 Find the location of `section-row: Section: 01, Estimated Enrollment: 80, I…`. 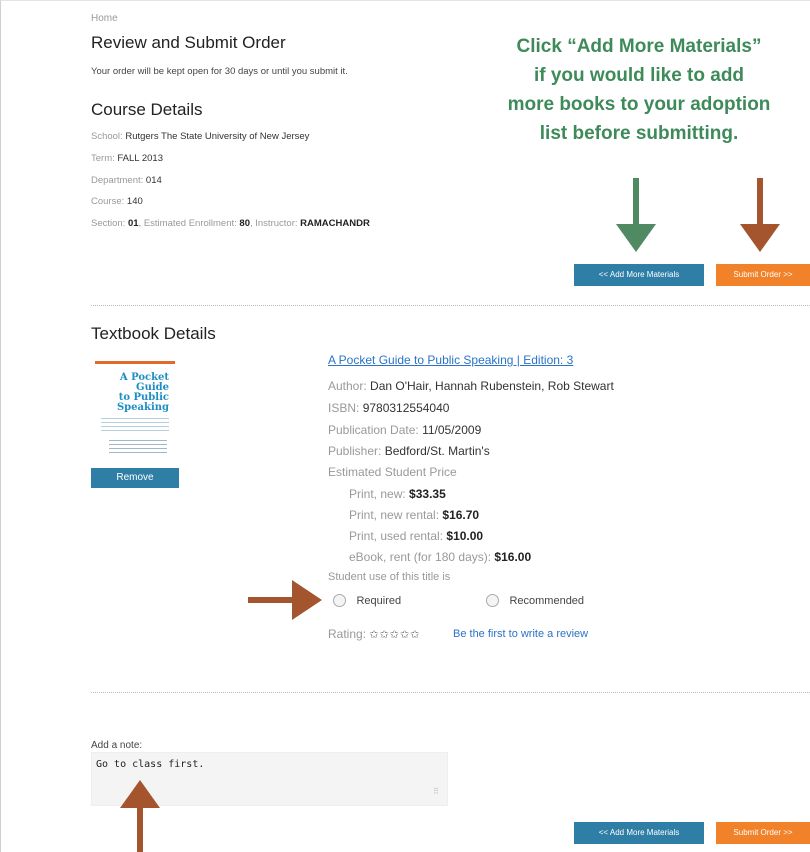

section-row: Section: 01, Estimated Enrollment: 80, I… is located at coordinates (230, 223).